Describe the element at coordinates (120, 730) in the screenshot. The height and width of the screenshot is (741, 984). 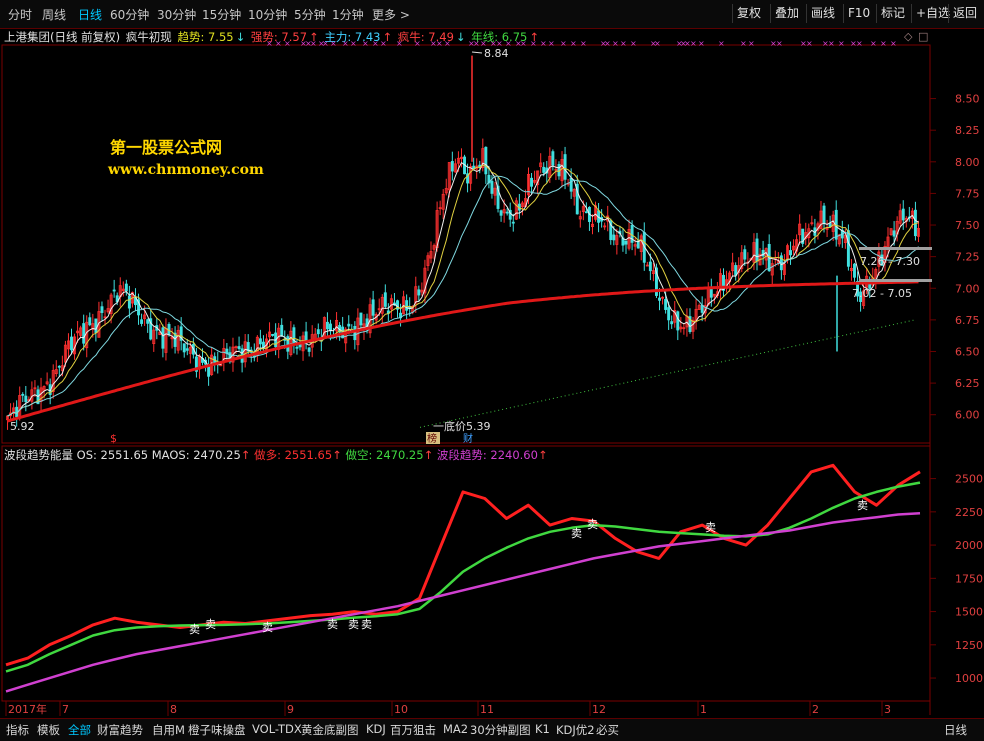
I see `tab-wealth-trend: 财富趋势` at that location.